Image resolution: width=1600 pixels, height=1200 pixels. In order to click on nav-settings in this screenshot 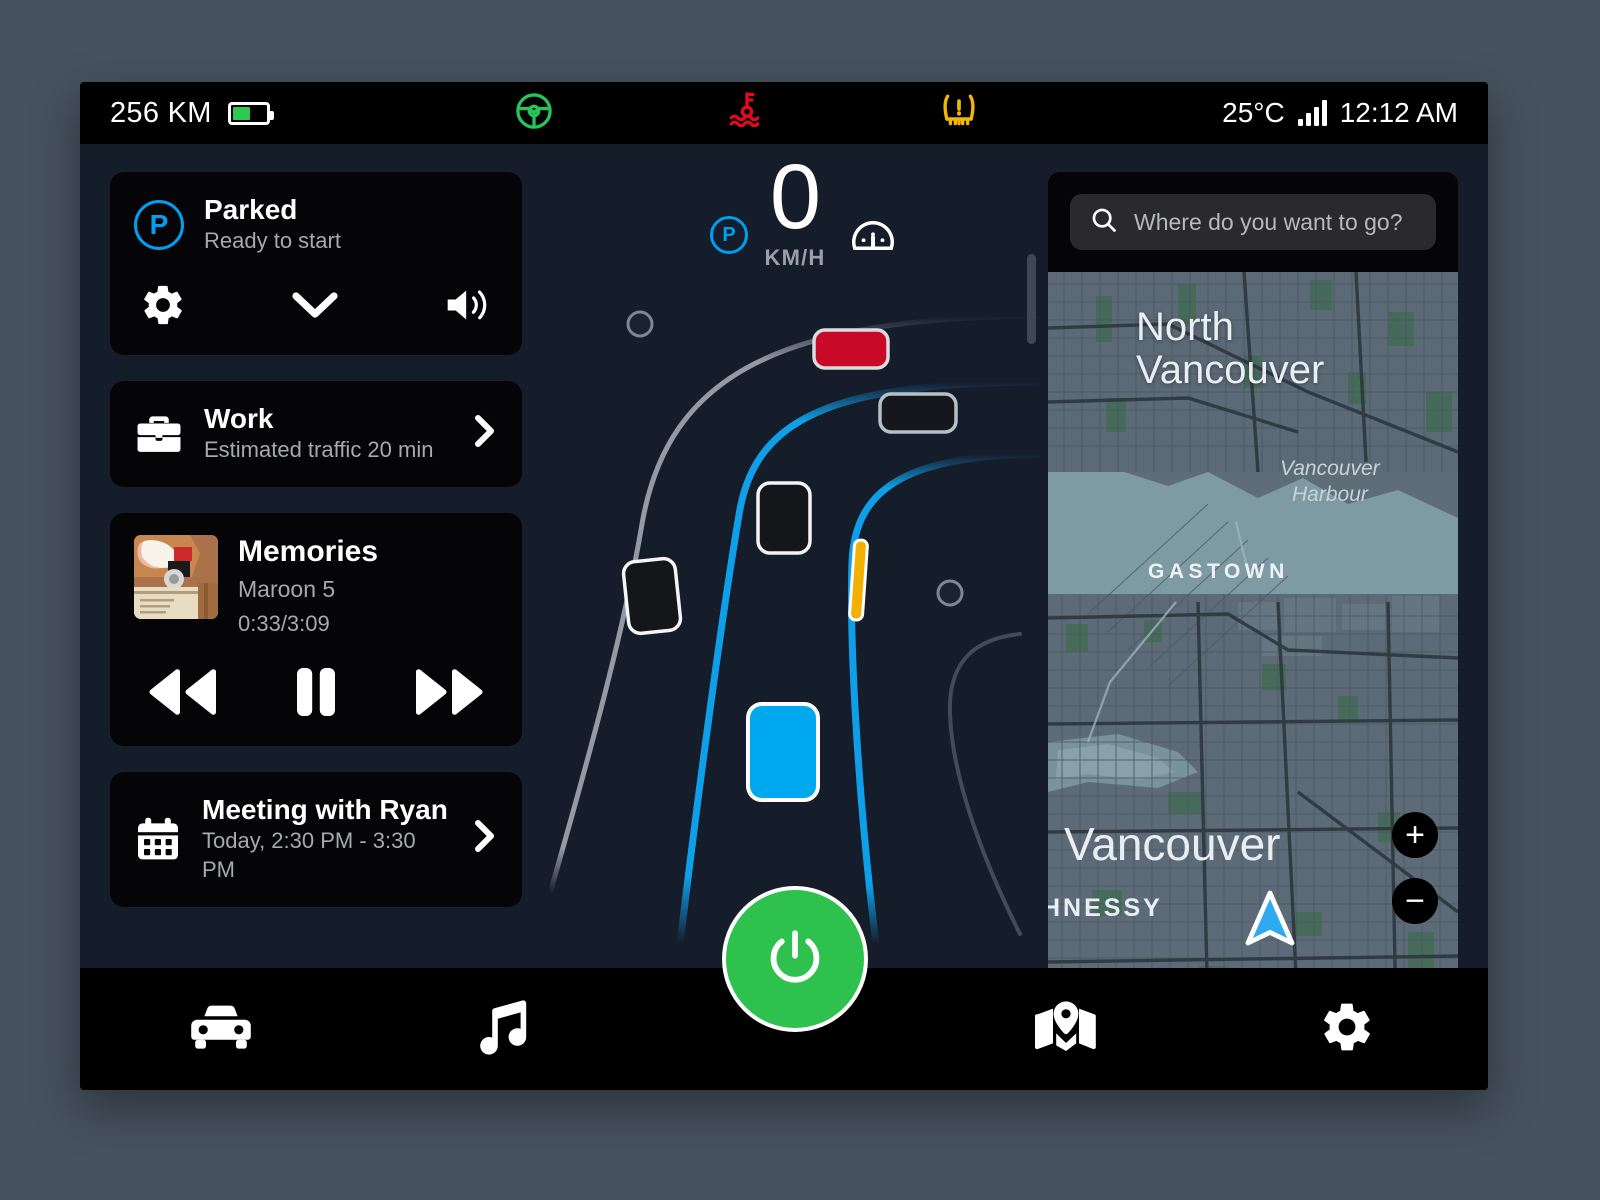, I will do `click(1347, 1029)`.